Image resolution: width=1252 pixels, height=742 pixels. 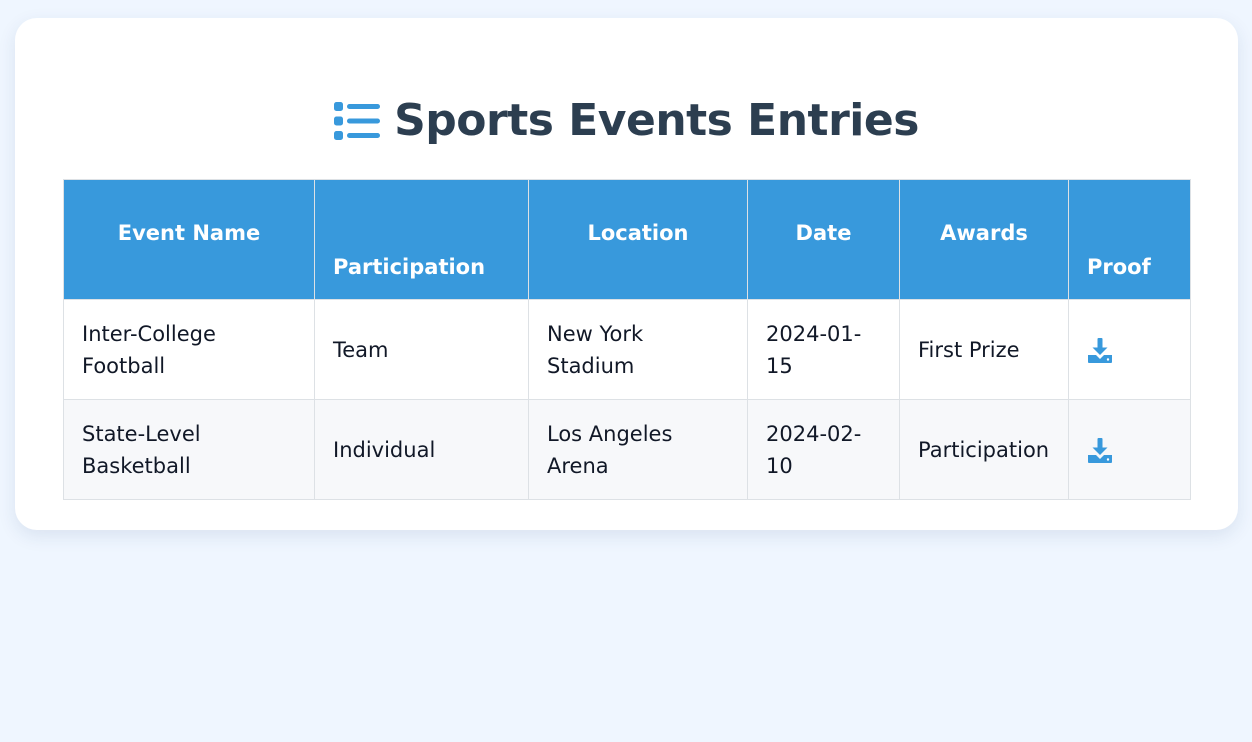 I want to click on cell-awards: Participation, so click(x=984, y=449).